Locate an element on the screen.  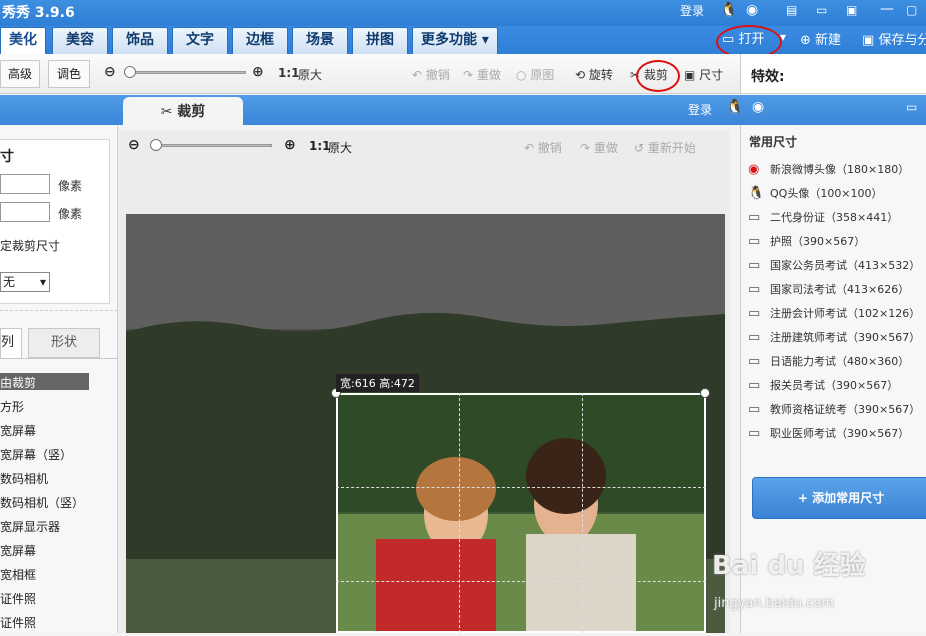
common-size-item: ▭ 国家司法考试（413×626） is located at coordinates (828, 289).